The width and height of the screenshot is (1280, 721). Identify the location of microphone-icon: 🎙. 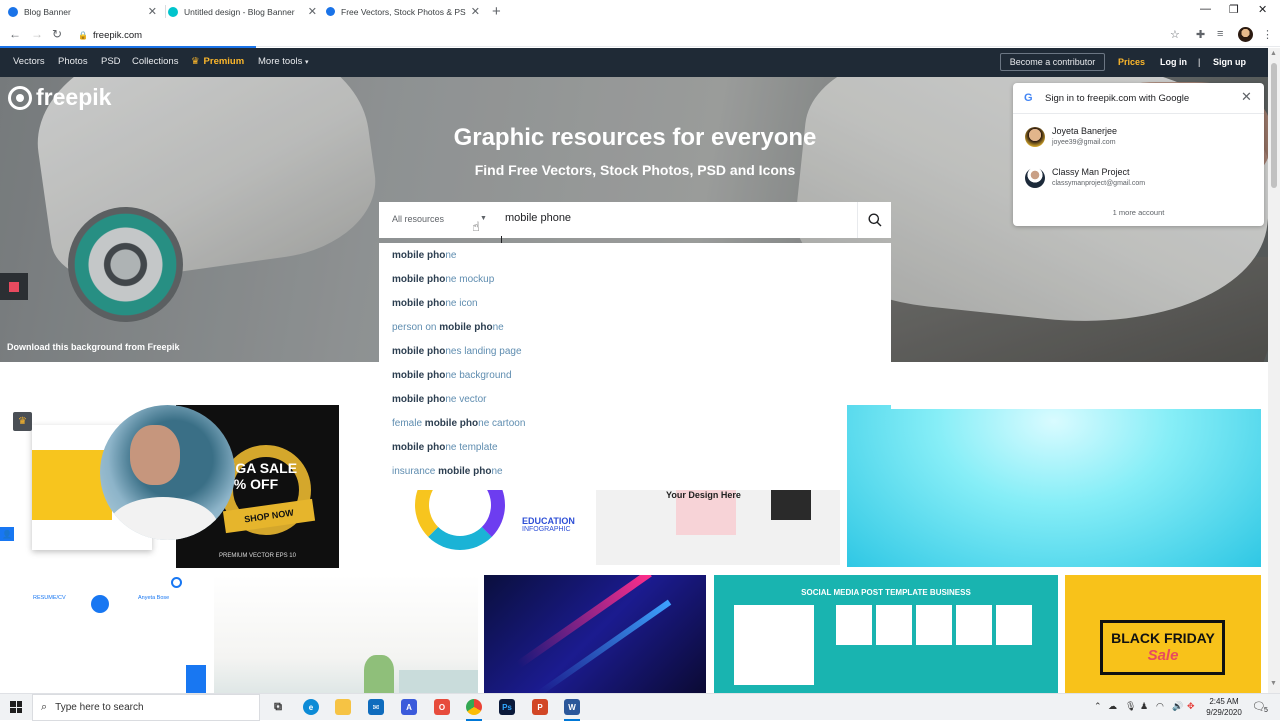
(1130, 706).